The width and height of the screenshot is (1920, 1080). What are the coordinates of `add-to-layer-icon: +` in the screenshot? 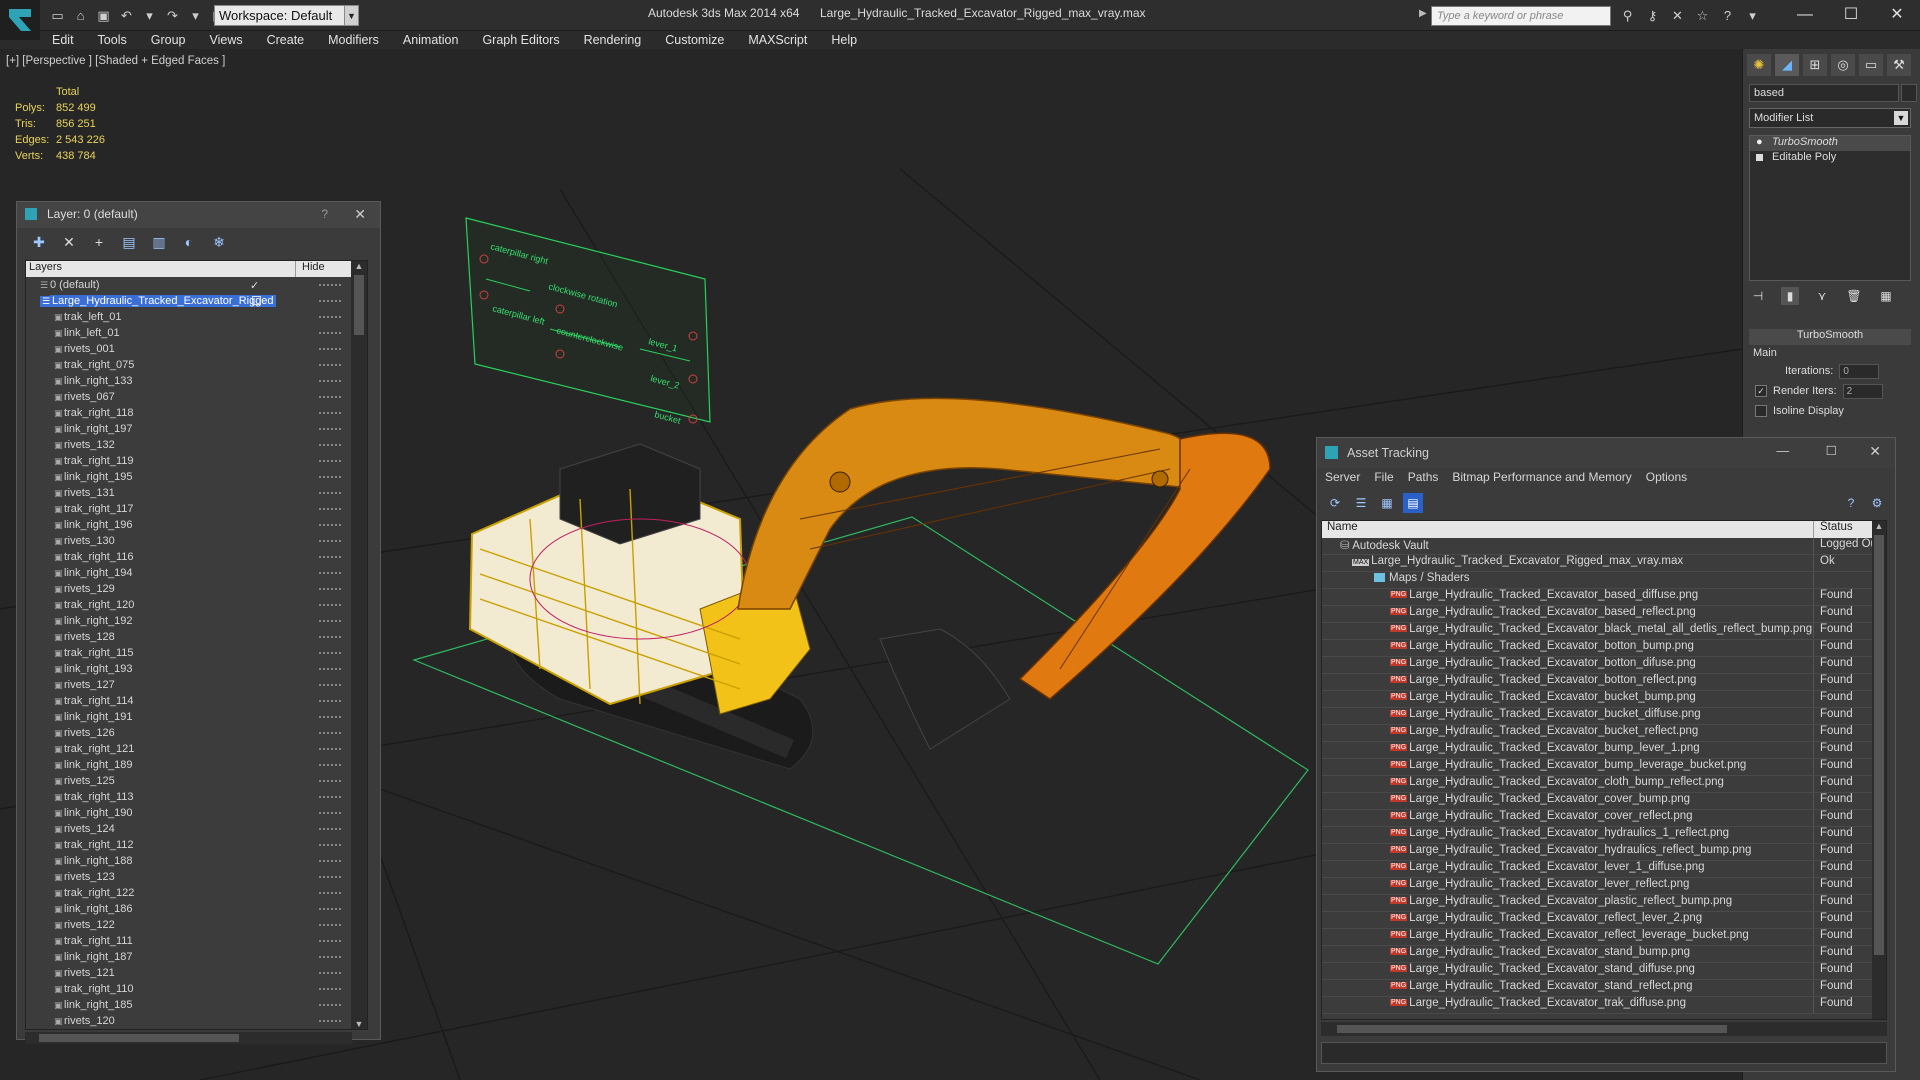 It's located at (99, 242).